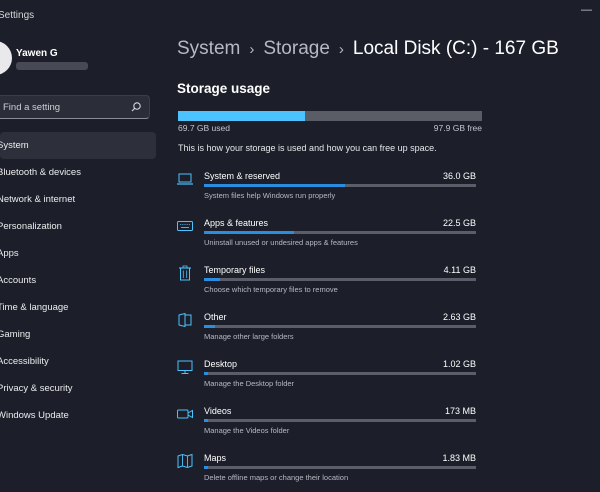 This screenshot has width=600, height=492. I want to click on sidebar-item-label: System, so click(14, 145).